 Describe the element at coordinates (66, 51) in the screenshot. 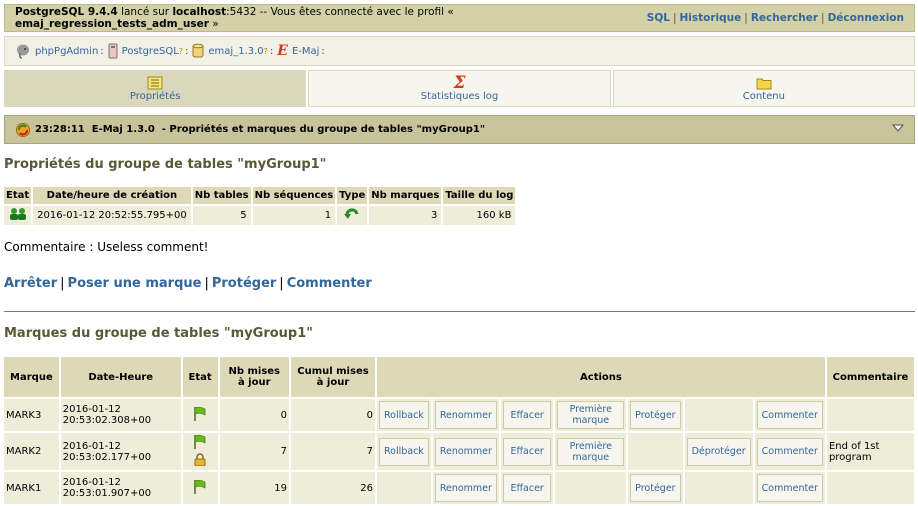

I see `breadcrumb-label: phpPgAdmin` at that location.